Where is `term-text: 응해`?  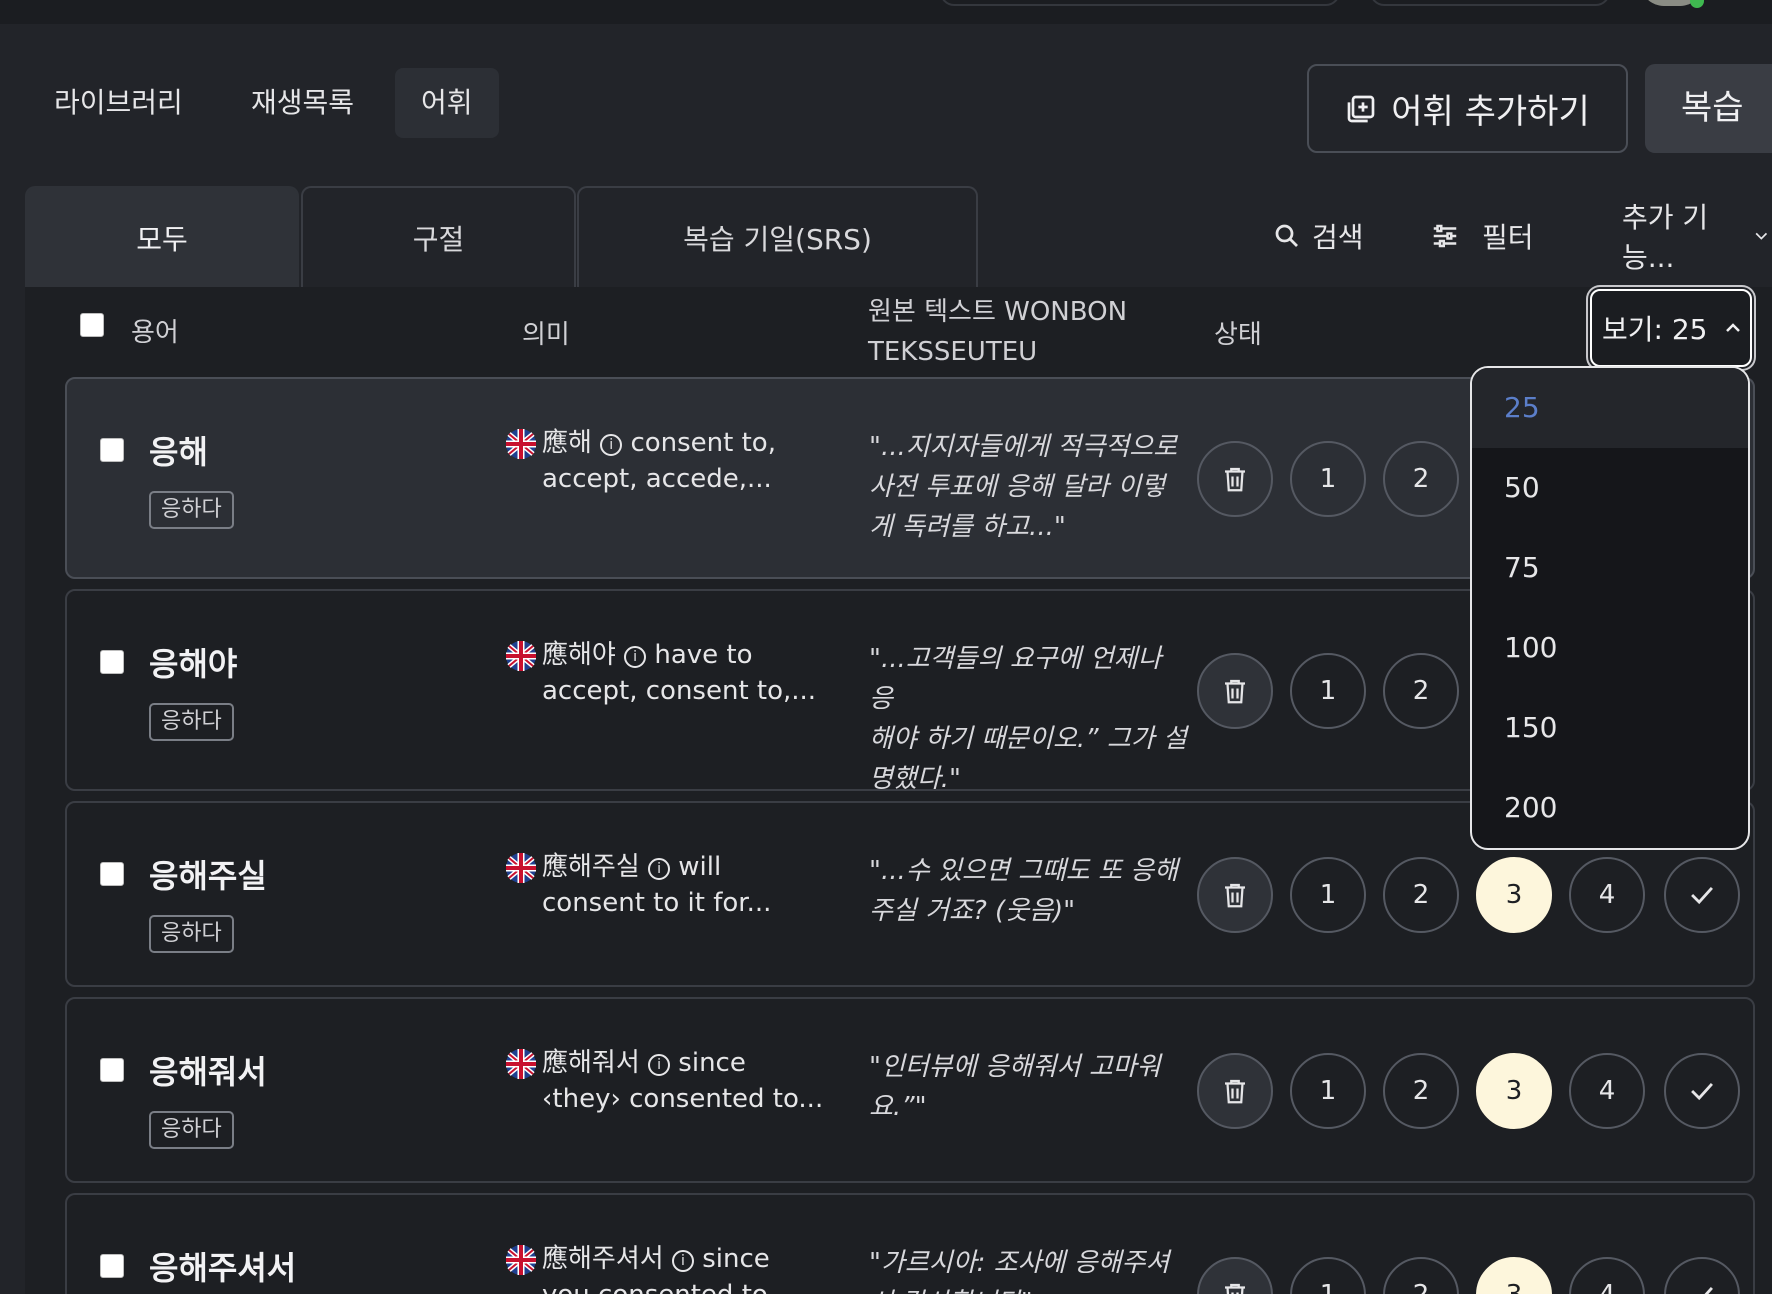 term-text: 응해 is located at coordinates (178, 450).